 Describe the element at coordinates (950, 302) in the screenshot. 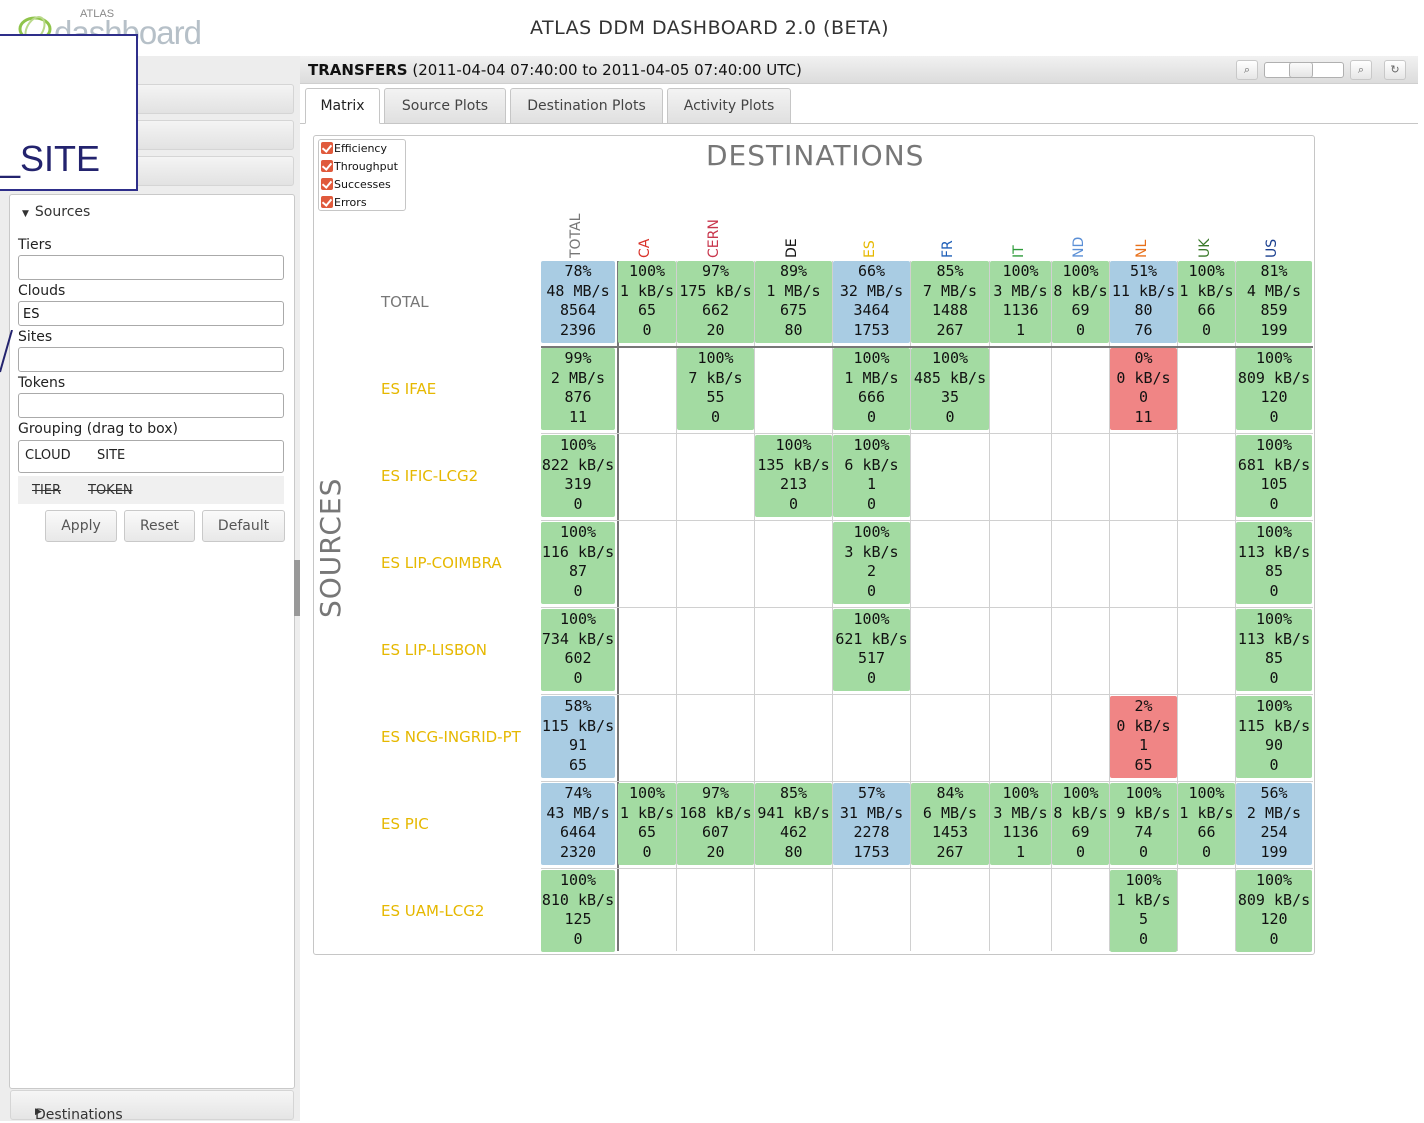

I see `matrix-cell: 85% 7 MB/s 1488 267` at that location.